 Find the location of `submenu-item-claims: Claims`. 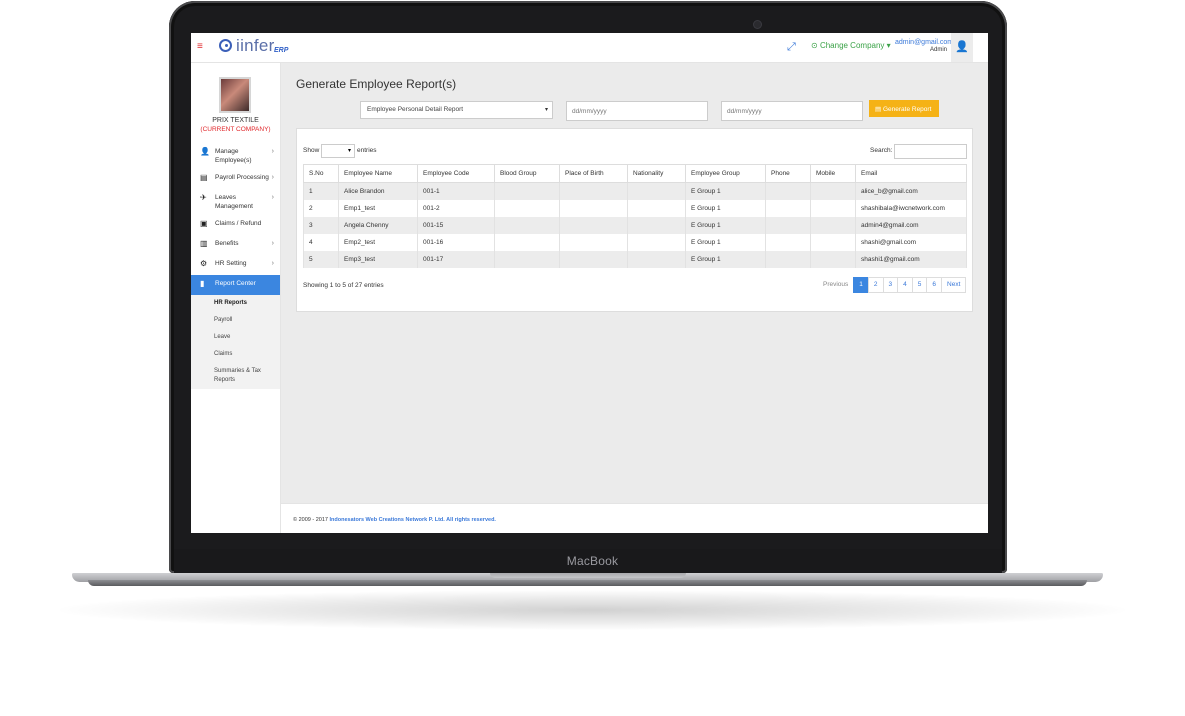

submenu-item-claims: Claims is located at coordinates (235, 354).